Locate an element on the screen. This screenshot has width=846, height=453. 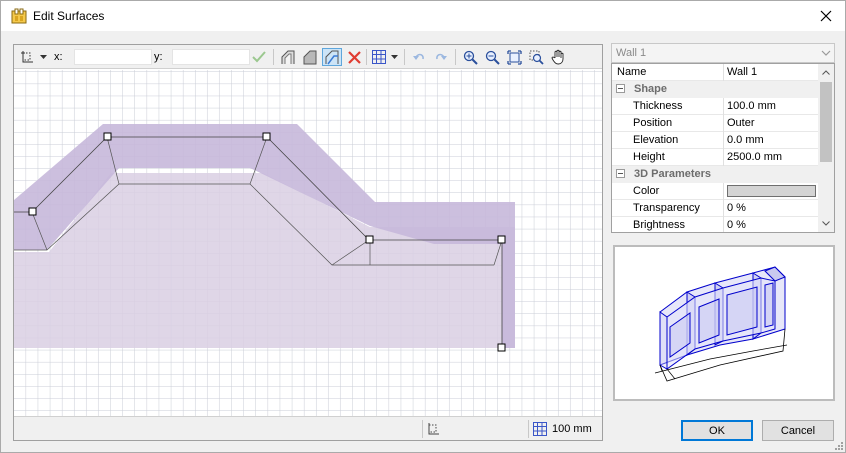
resize-grip-icon is located at coordinates (838, 445).